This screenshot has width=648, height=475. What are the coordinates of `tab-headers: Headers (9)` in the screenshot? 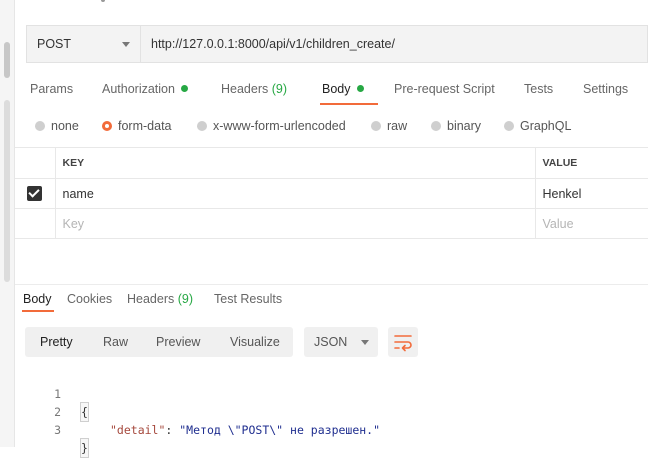 It's located at (254, 89).